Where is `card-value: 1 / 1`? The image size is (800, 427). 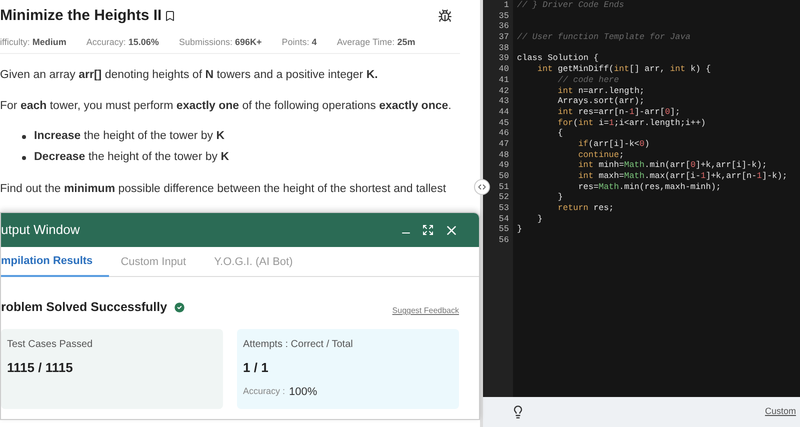
card-value: 1 / 1 is located at coordinates (256, 368).